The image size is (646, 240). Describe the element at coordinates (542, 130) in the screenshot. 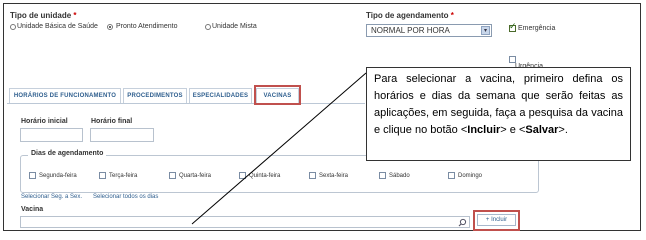

I see `callout-bold-salvar: Salvar` at that location.